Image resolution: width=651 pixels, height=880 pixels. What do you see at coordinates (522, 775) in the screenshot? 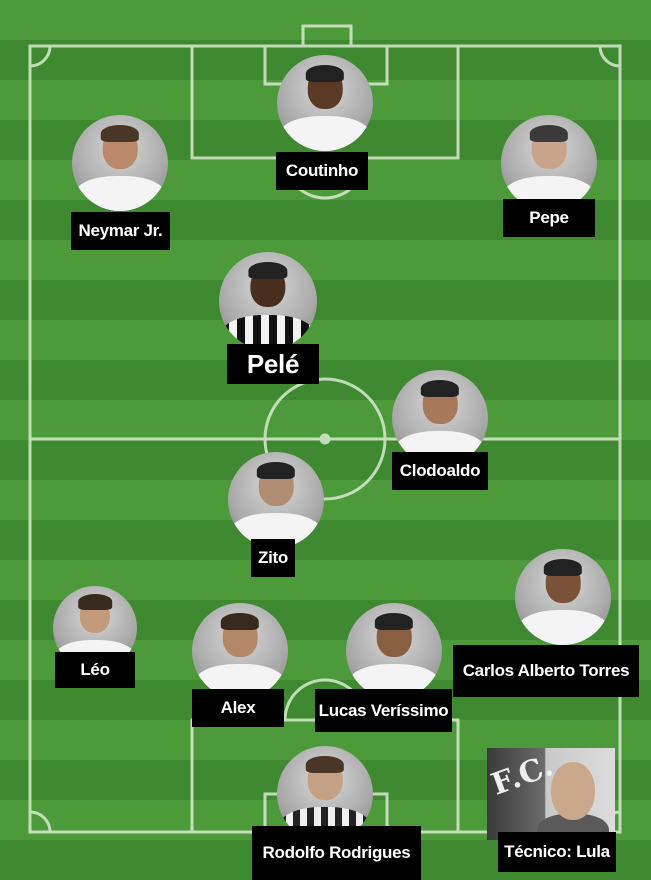
I see `club-crest: F.C.` at bounding box center [522, 775].